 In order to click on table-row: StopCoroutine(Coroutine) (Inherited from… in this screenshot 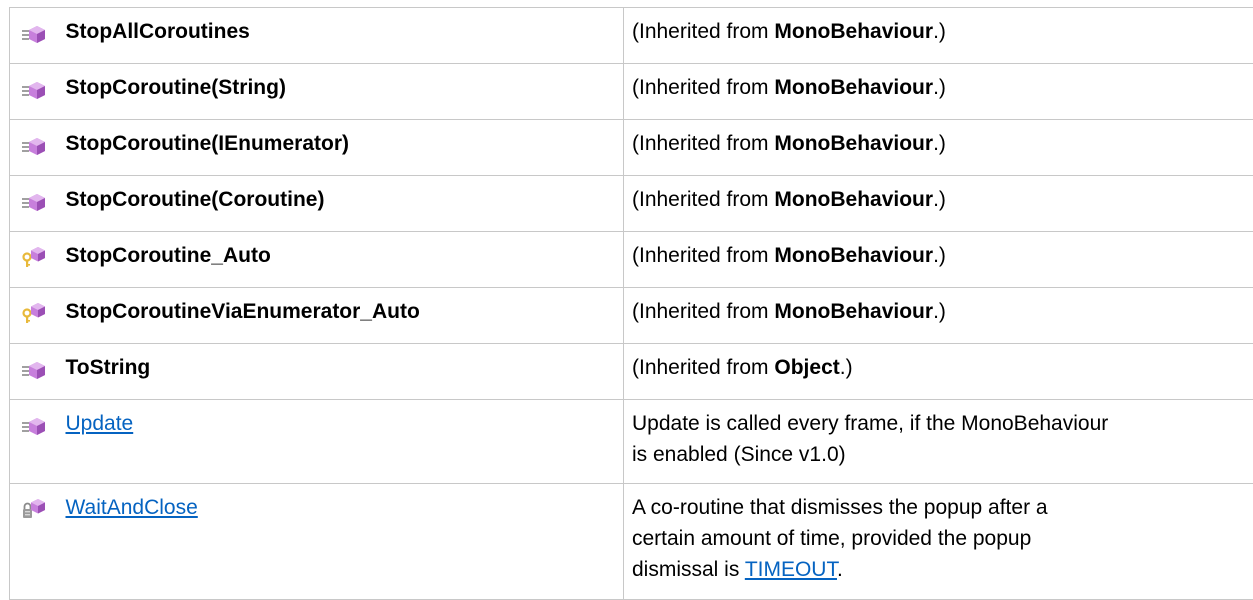, I will do `click(631, 204)`.